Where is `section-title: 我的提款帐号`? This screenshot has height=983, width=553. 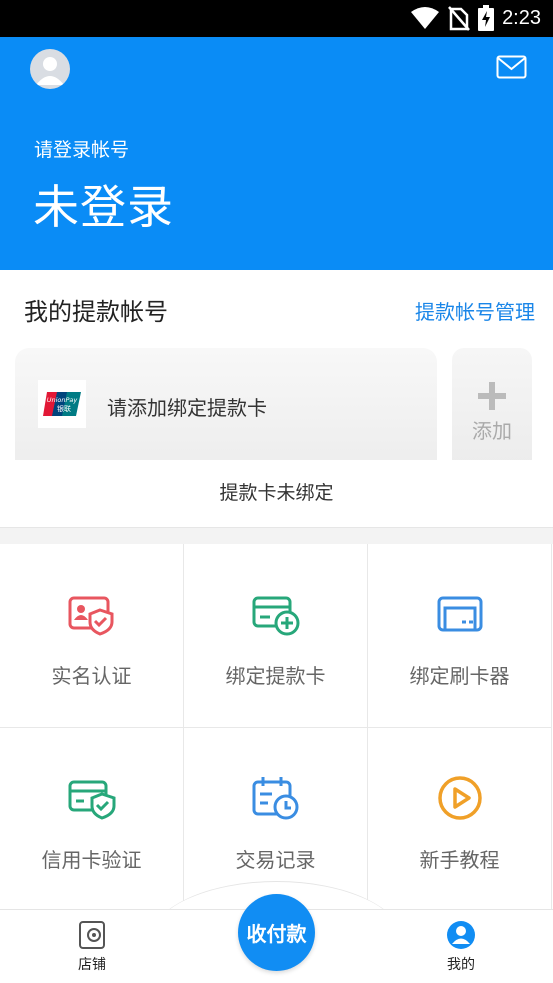
section-title: 我的提款帐号 is located at coordinates (96, 312).